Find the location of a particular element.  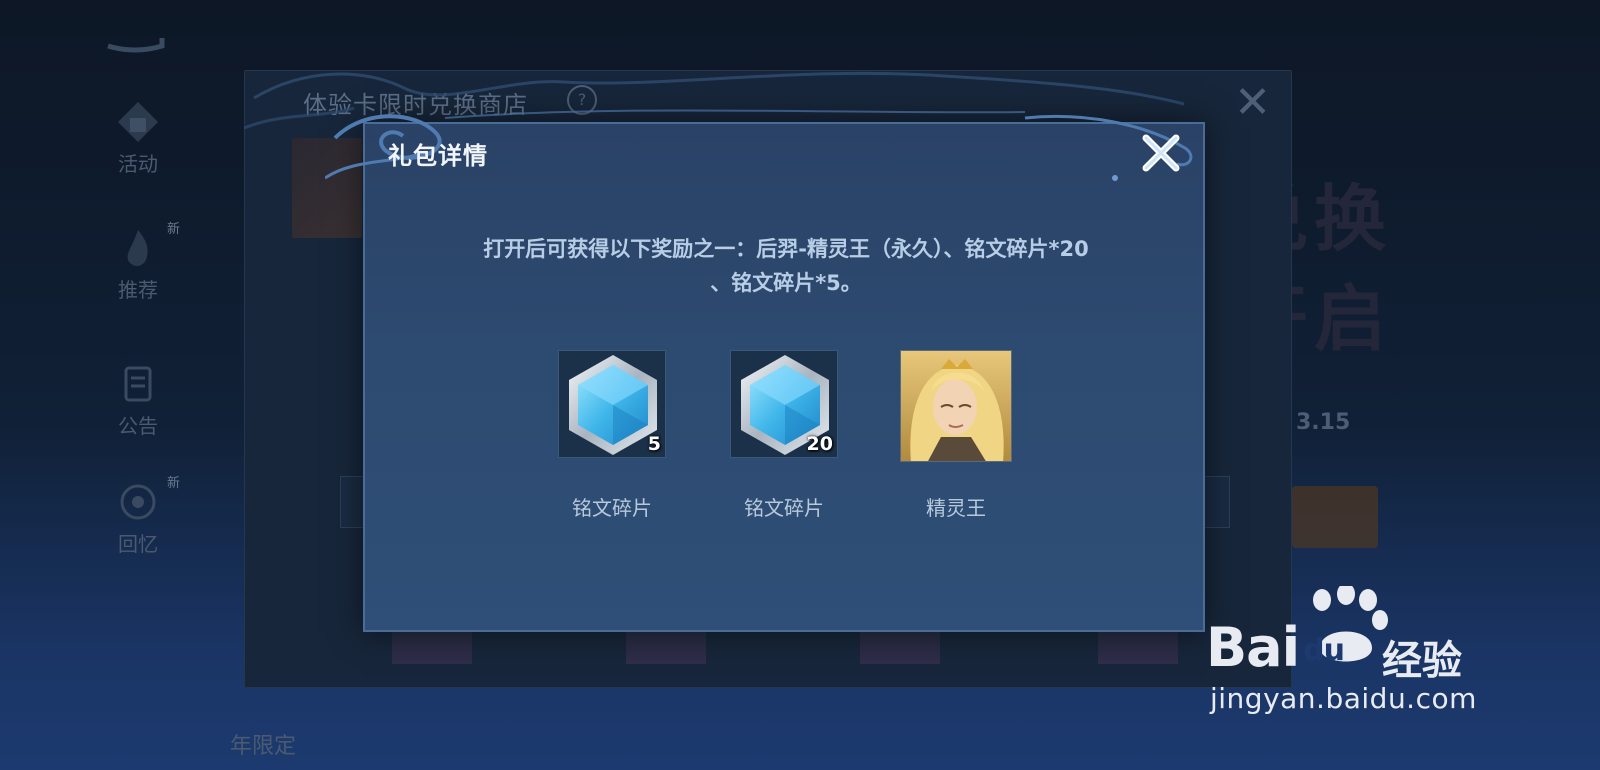

gift-icon is located at coordinates (138, 122).